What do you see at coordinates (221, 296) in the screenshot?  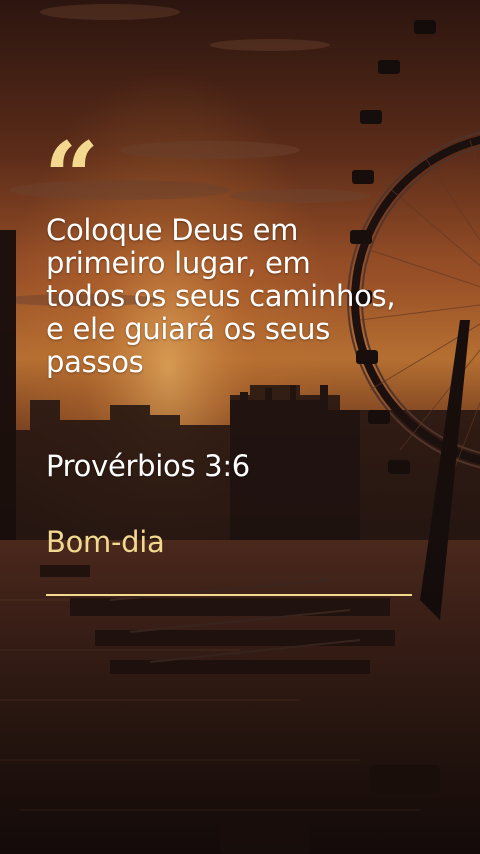 I see `quote-line: todos os seus caminhos,` at bounding box center [221, 296].